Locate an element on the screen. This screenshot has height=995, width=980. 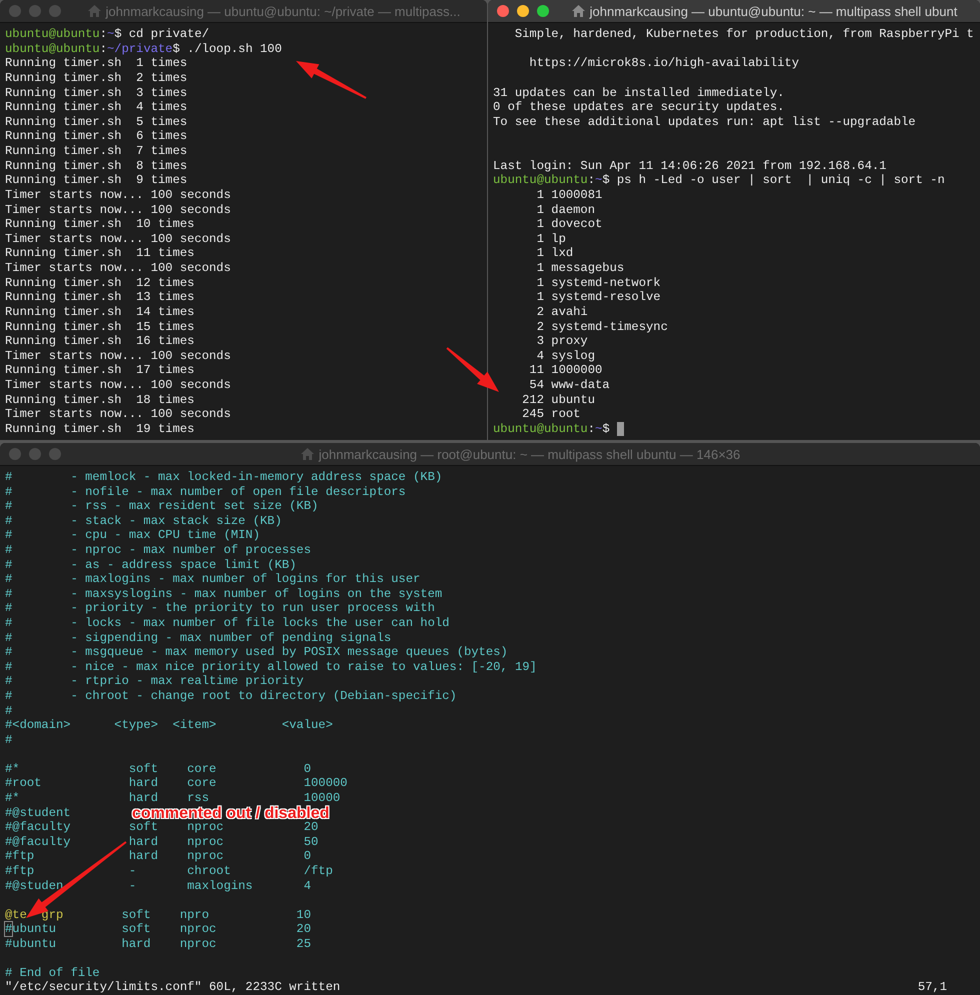
terminal-line: #<domain> <type> <item> <value> is located at coordinates (169, 725).